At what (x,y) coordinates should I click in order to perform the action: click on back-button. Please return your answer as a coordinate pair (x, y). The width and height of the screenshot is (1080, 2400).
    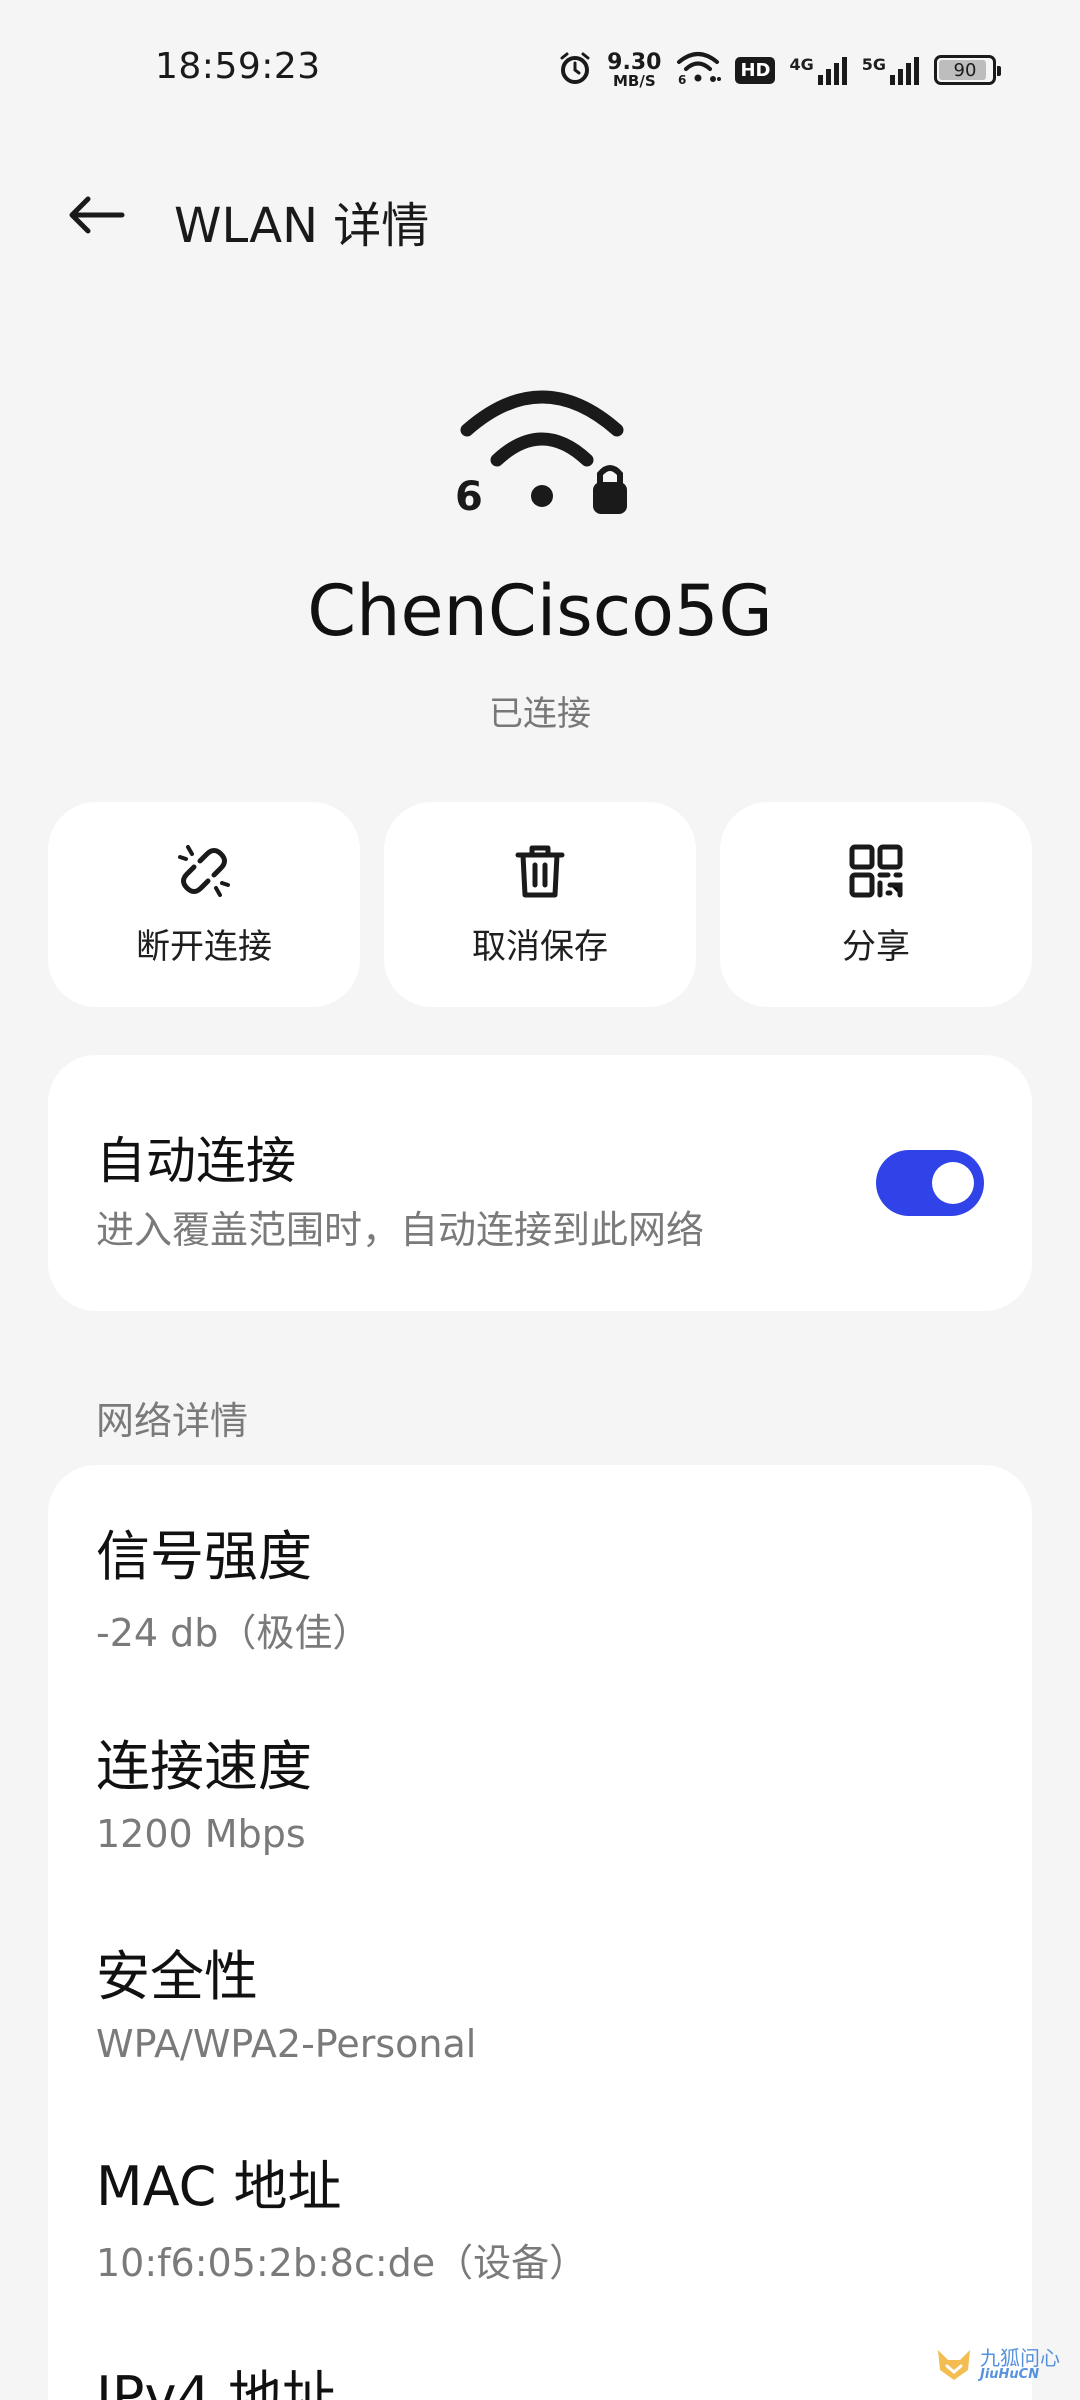
    Looking at the image, I should click on (96, 215).